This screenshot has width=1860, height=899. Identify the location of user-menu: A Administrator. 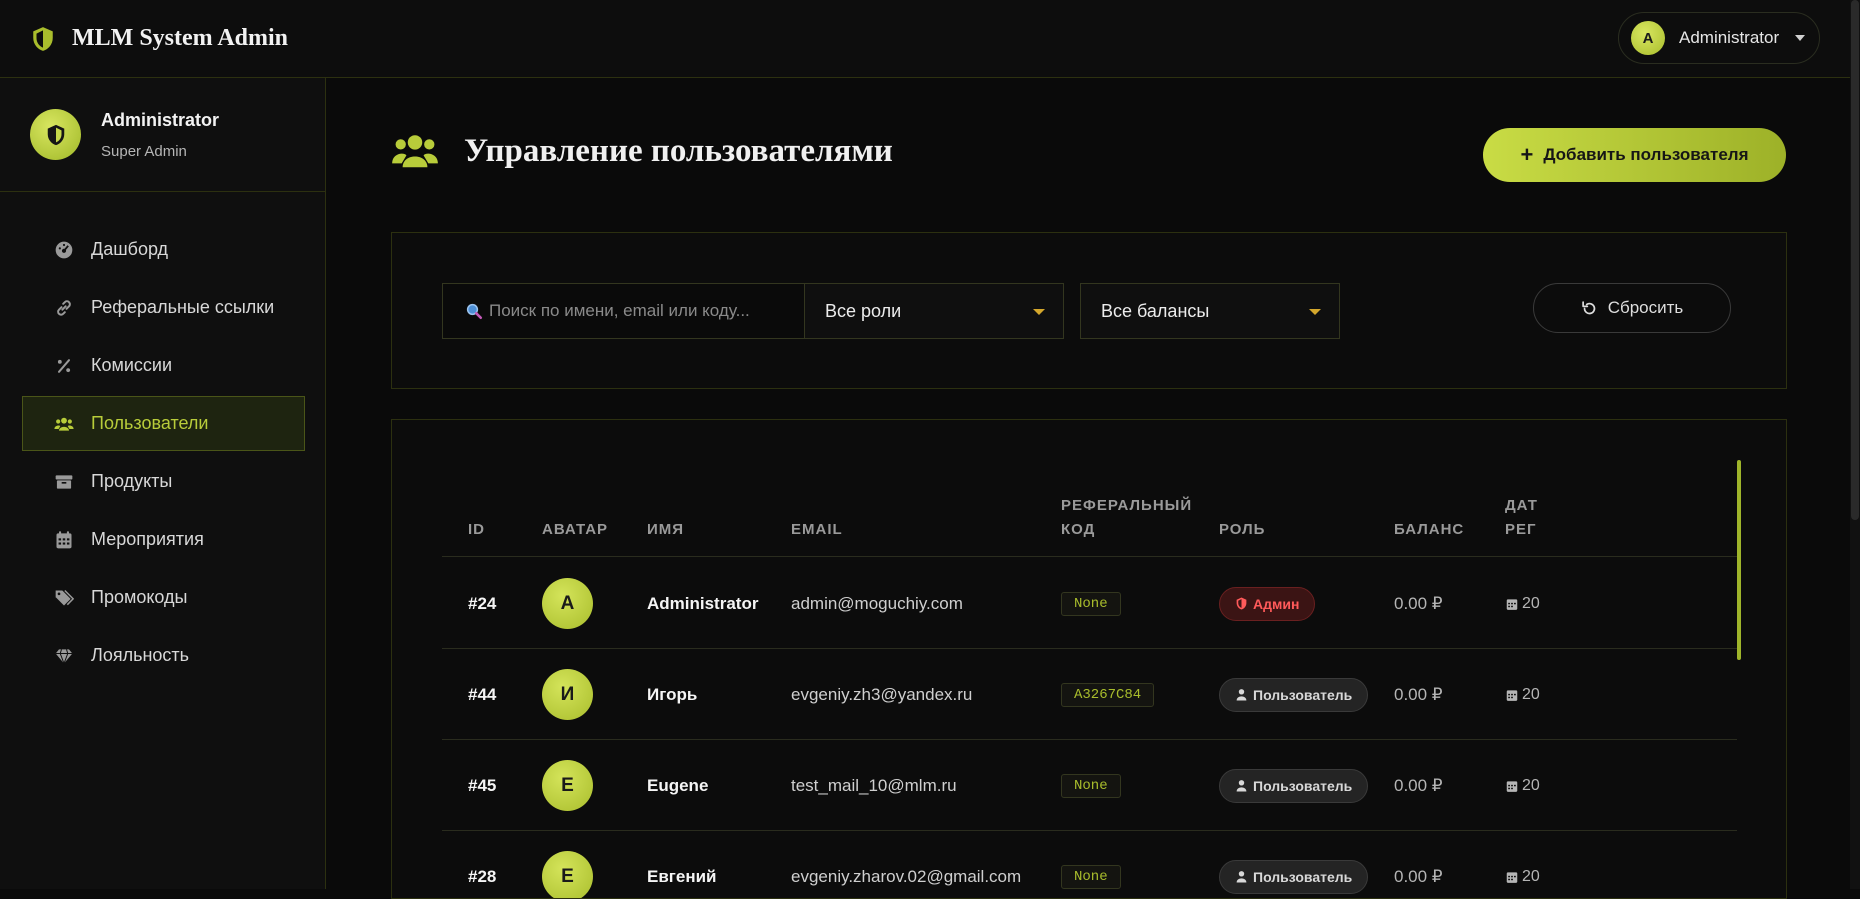
(1719, 38).